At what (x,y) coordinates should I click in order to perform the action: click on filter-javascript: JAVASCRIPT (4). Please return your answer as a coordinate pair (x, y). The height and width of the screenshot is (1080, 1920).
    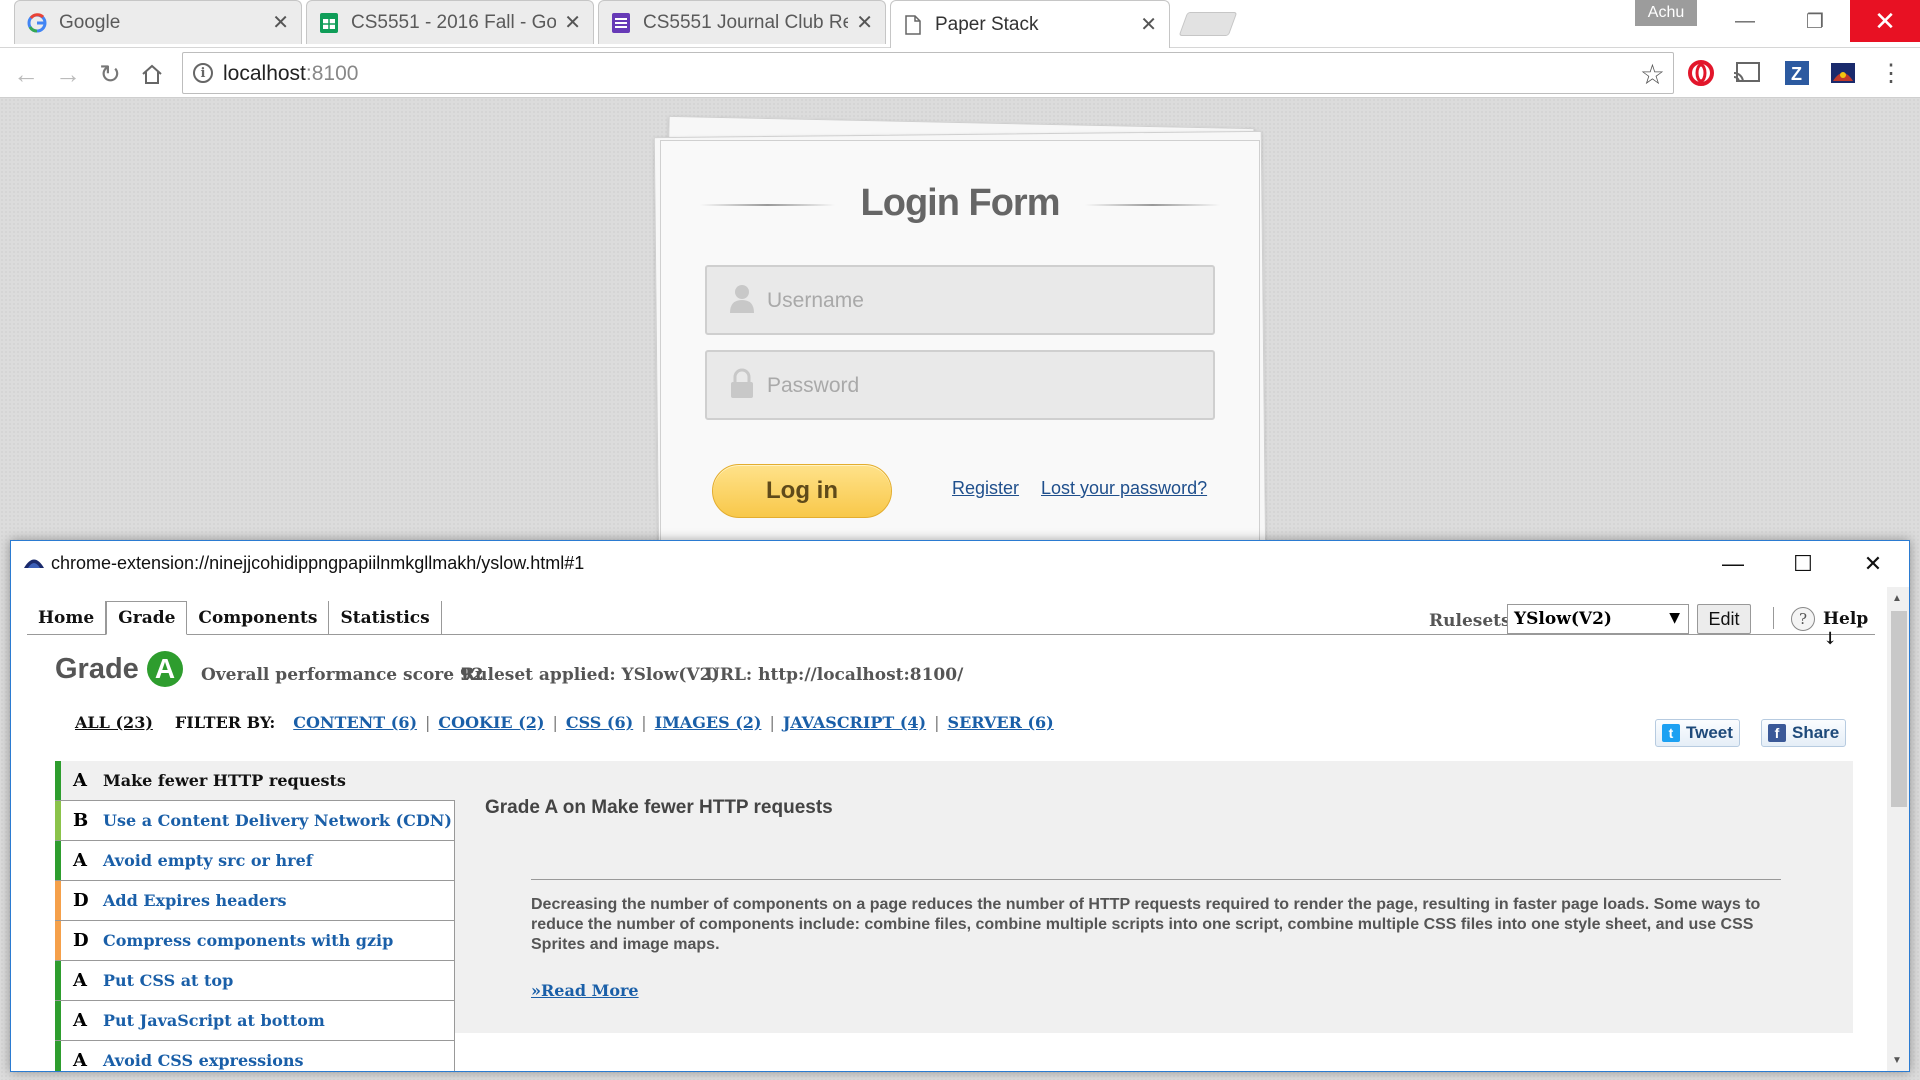
    Looking at the image, I should click on (854, 722).